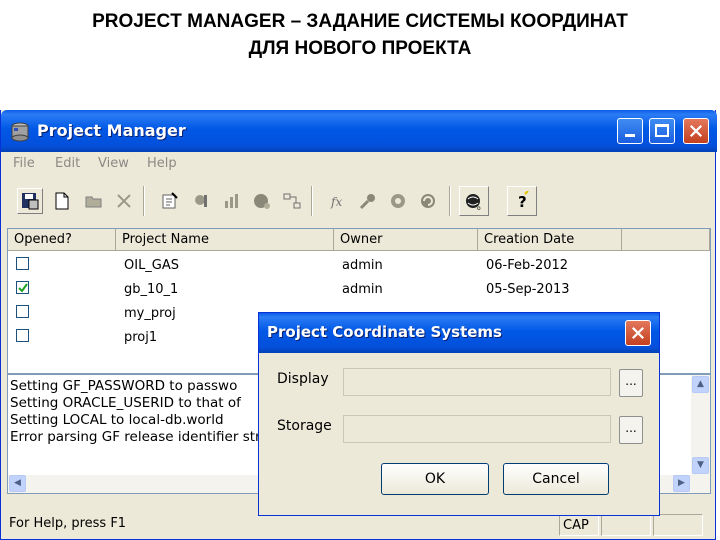 This screenshot has width=720, height=540. I want to click on menu-view: View, so click(113, 163).